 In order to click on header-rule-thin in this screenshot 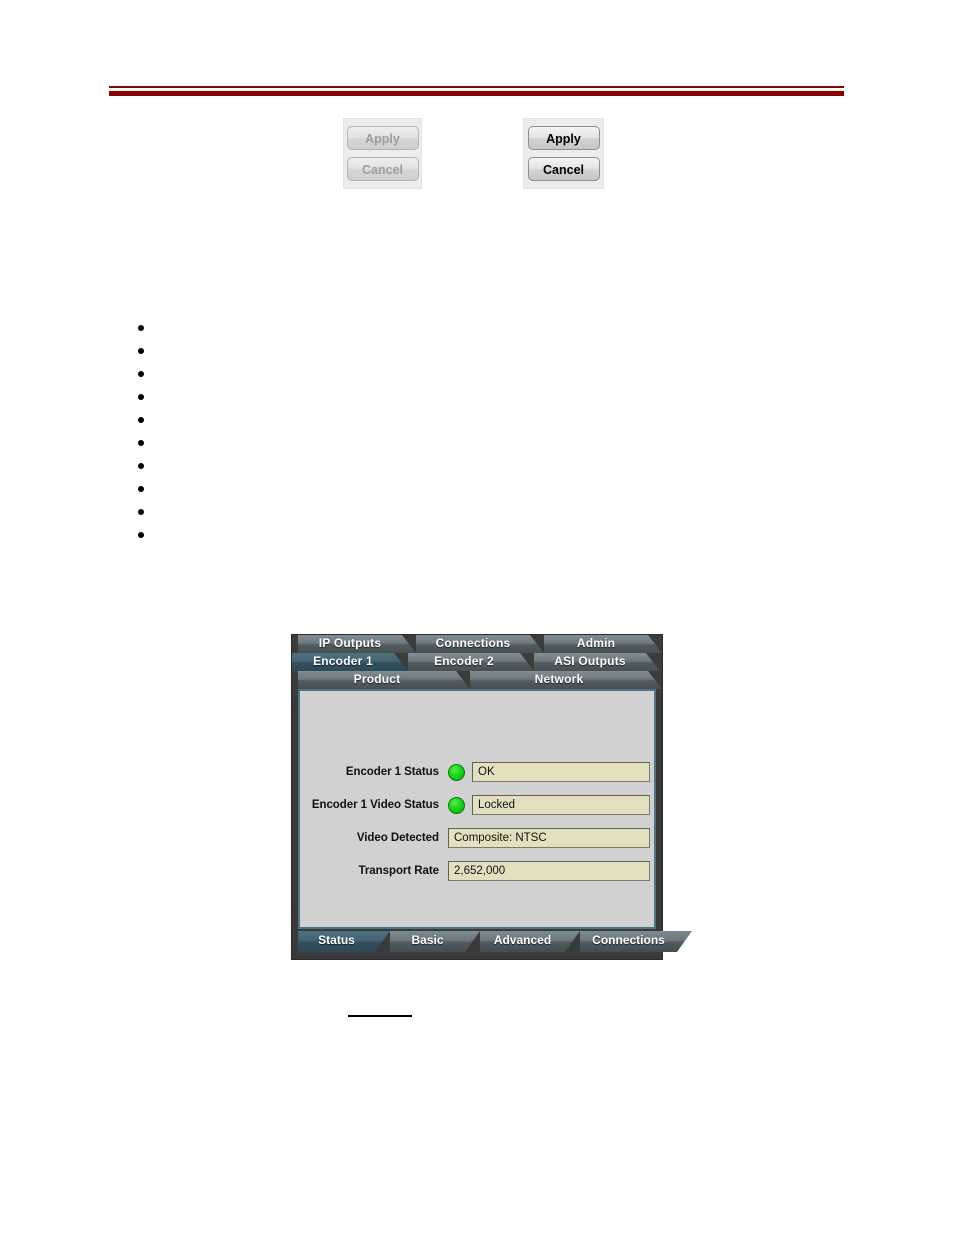, I will do `click(476, 87)`.